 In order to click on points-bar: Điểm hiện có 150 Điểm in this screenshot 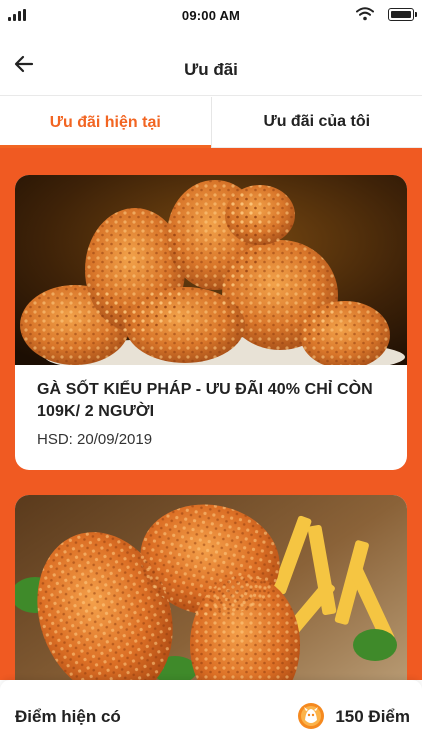, I will do `click(211, 715)`.